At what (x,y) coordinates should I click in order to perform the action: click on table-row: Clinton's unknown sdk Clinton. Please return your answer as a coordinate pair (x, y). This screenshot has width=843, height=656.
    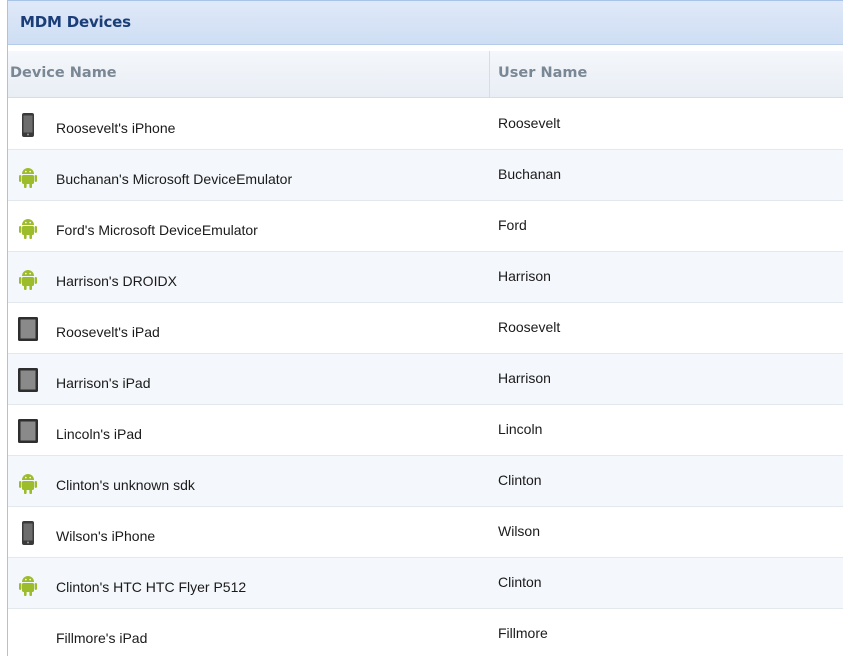
    Looking at the image, I should click on (425, 481).